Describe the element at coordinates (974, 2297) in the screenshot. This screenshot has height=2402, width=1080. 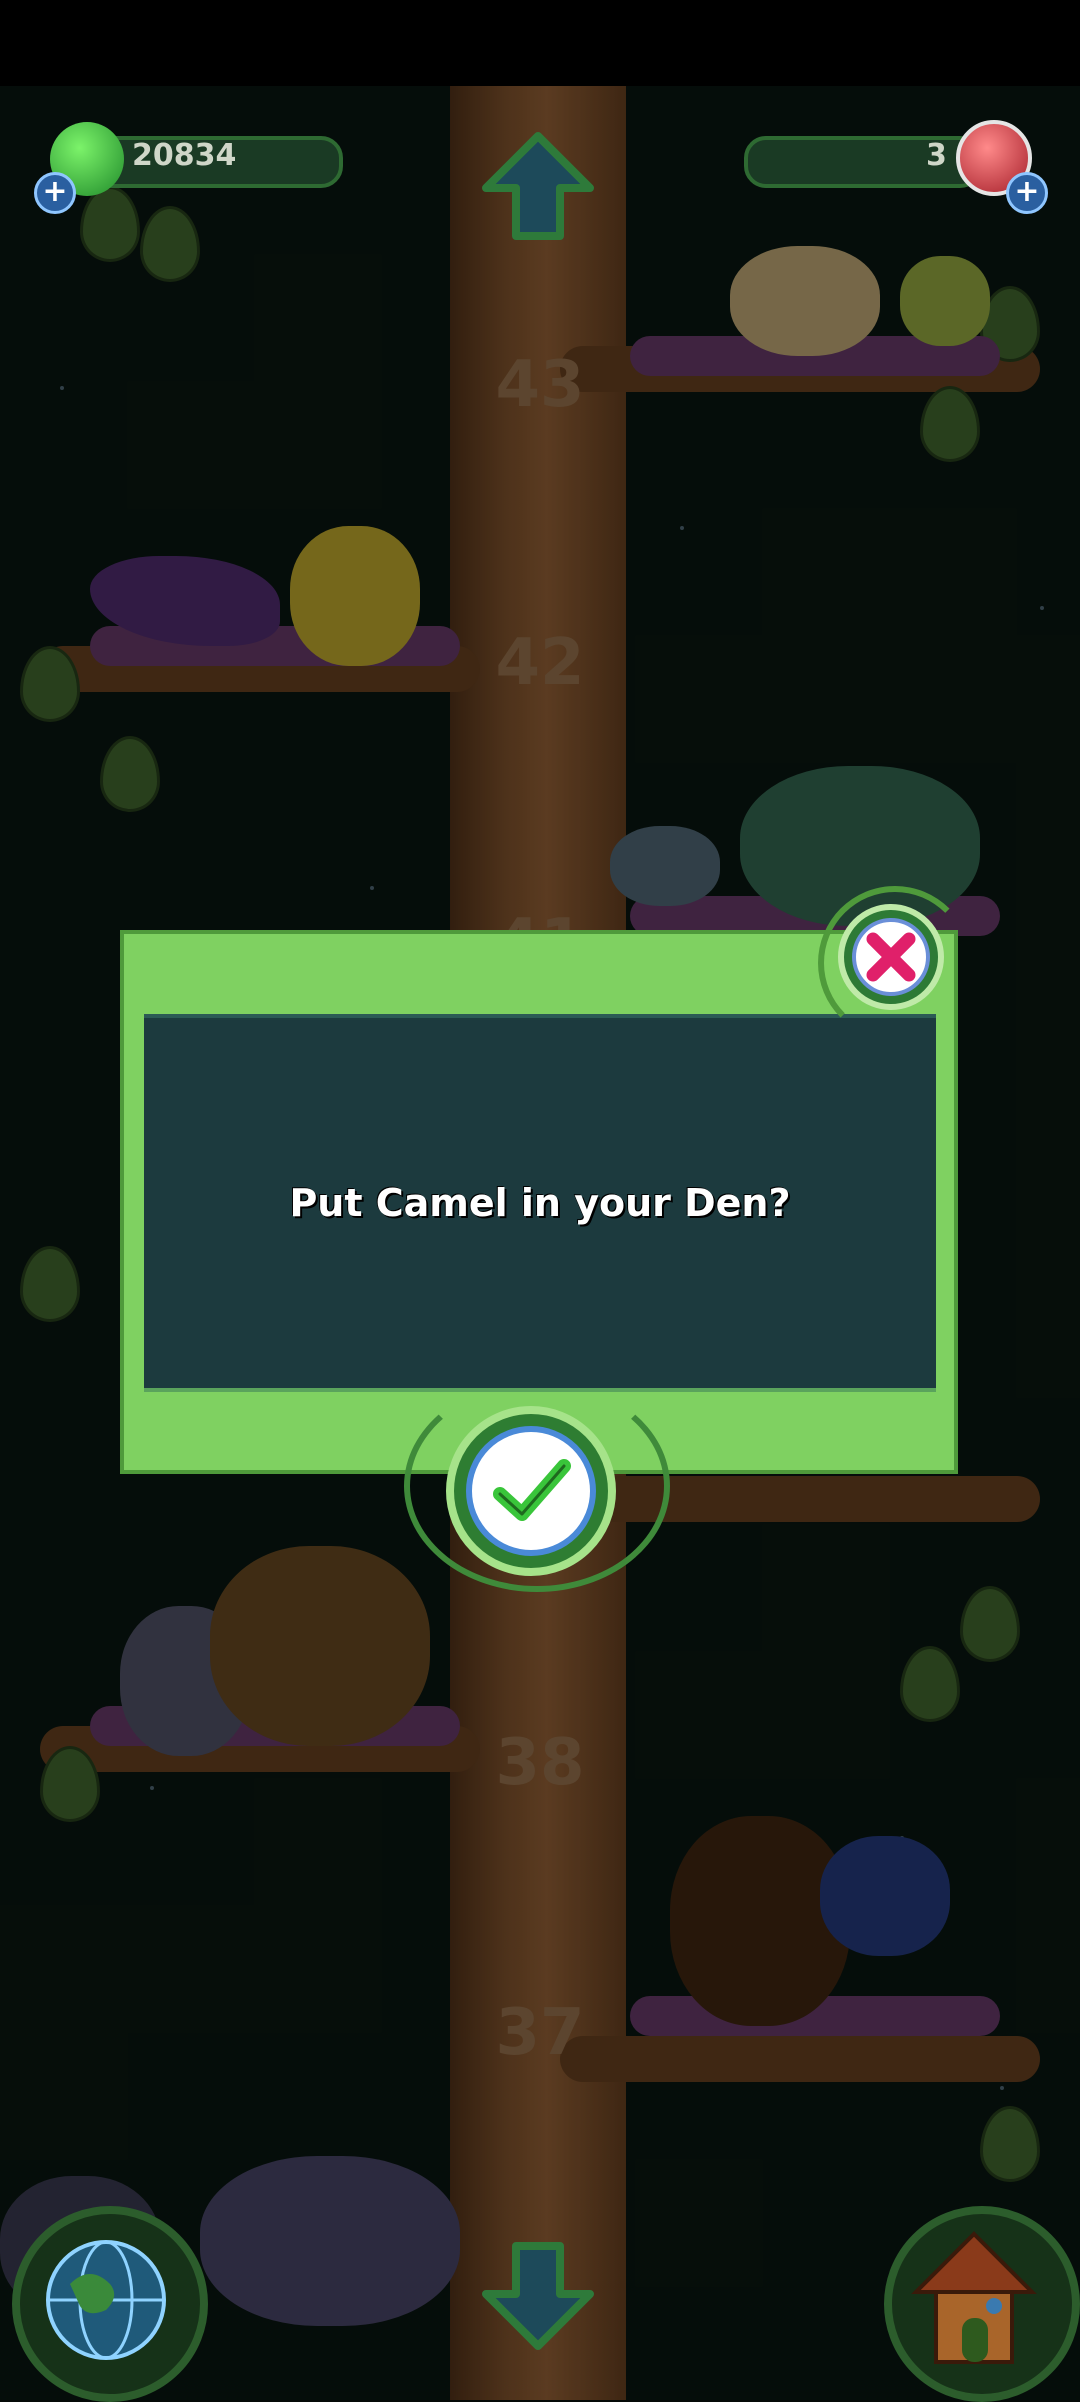
I see `treehouse-icon` at that location.